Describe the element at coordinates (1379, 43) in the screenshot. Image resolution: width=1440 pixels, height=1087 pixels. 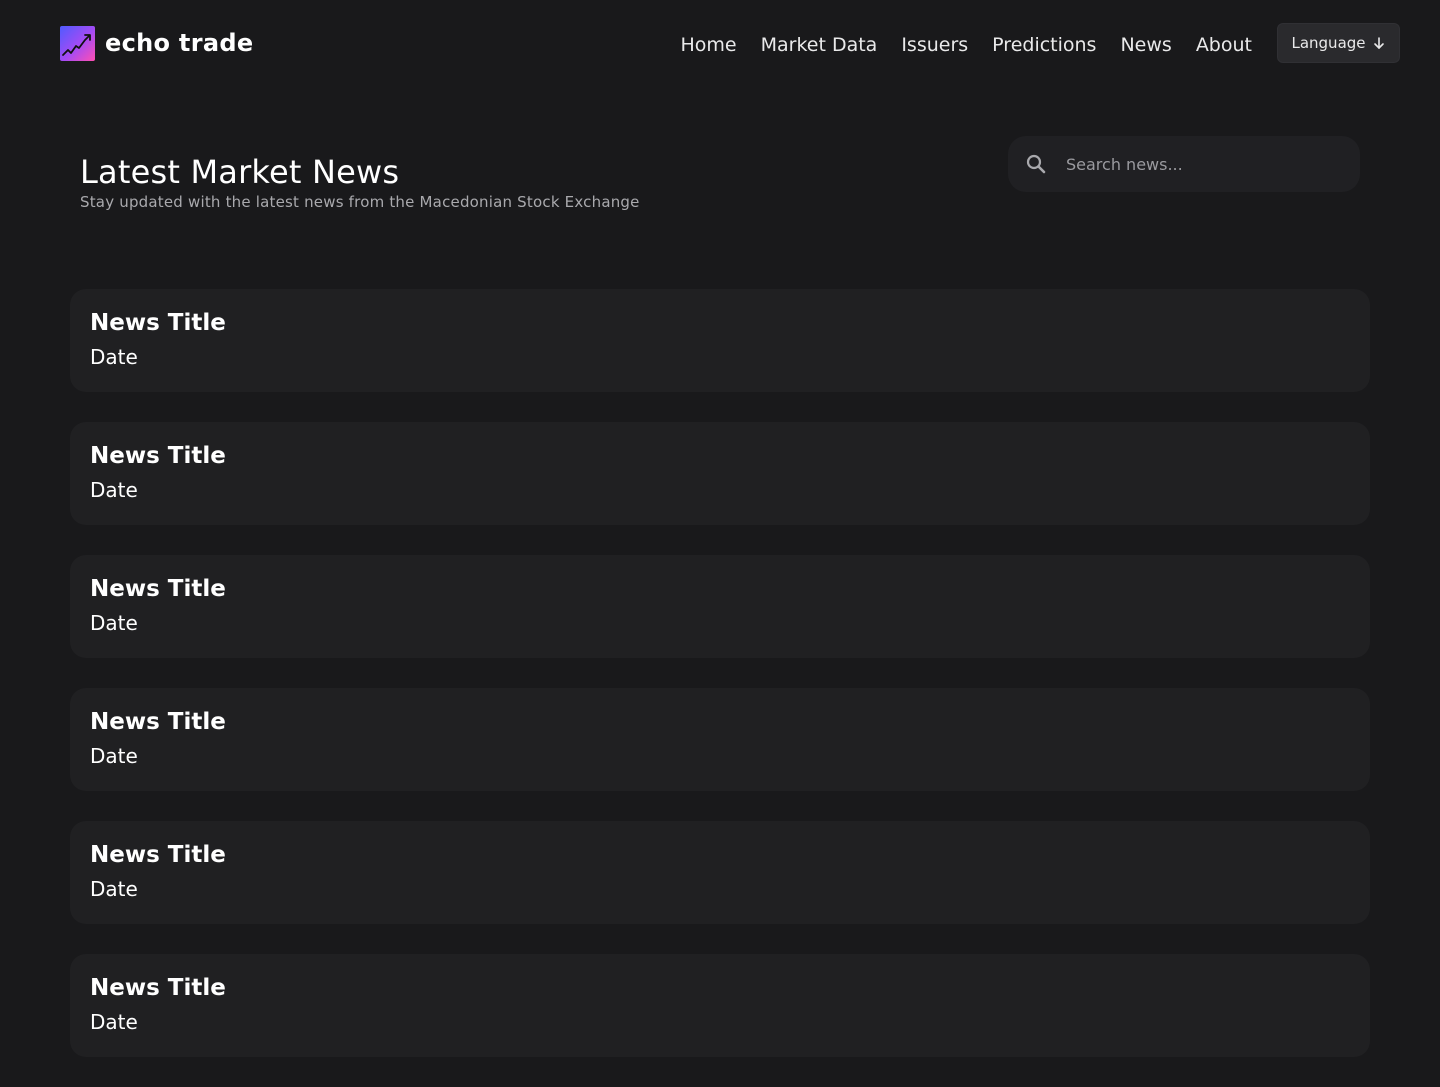
I see `arrow-down-icon` at that location.